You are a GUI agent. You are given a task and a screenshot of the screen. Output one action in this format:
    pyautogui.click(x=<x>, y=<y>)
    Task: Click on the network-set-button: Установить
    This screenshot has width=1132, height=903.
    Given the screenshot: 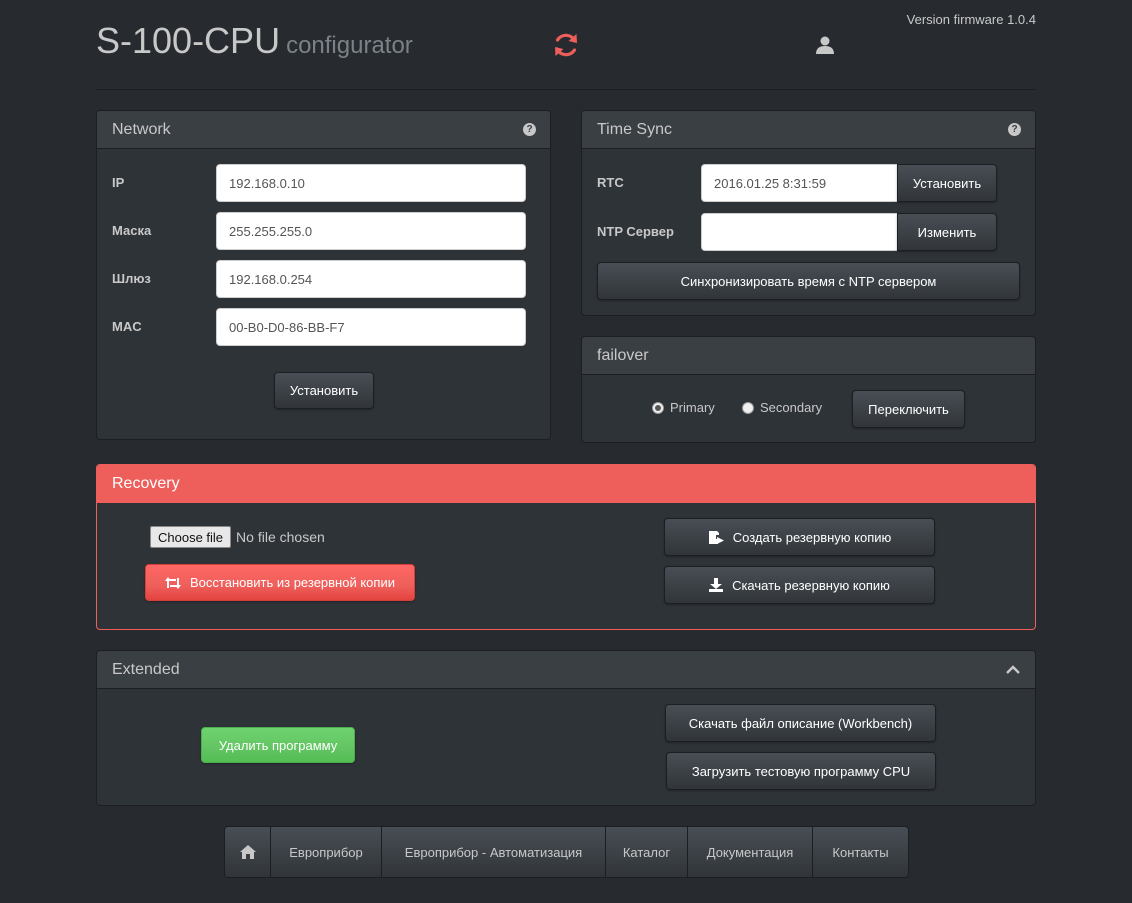 What is the action you would take?
    pyautogui.click(x=324, y=390)
    